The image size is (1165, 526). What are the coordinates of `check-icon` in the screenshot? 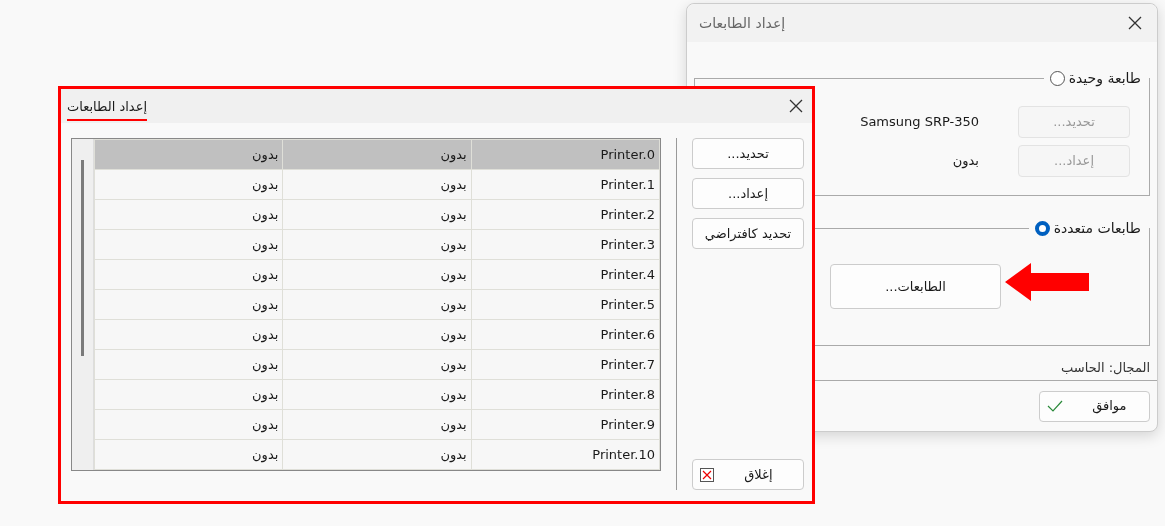 It's located at (1054, 406).